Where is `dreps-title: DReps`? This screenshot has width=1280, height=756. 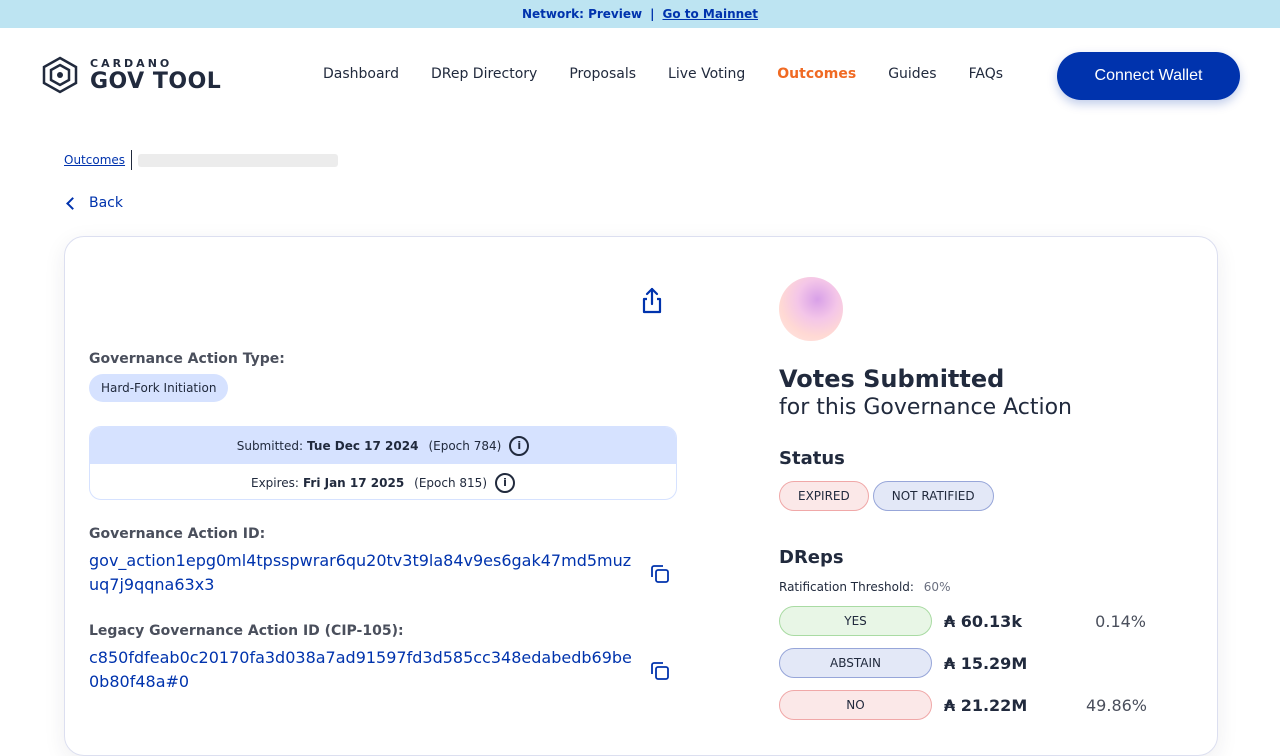 dreps-title: DReps is located at coordinates (811, 557).